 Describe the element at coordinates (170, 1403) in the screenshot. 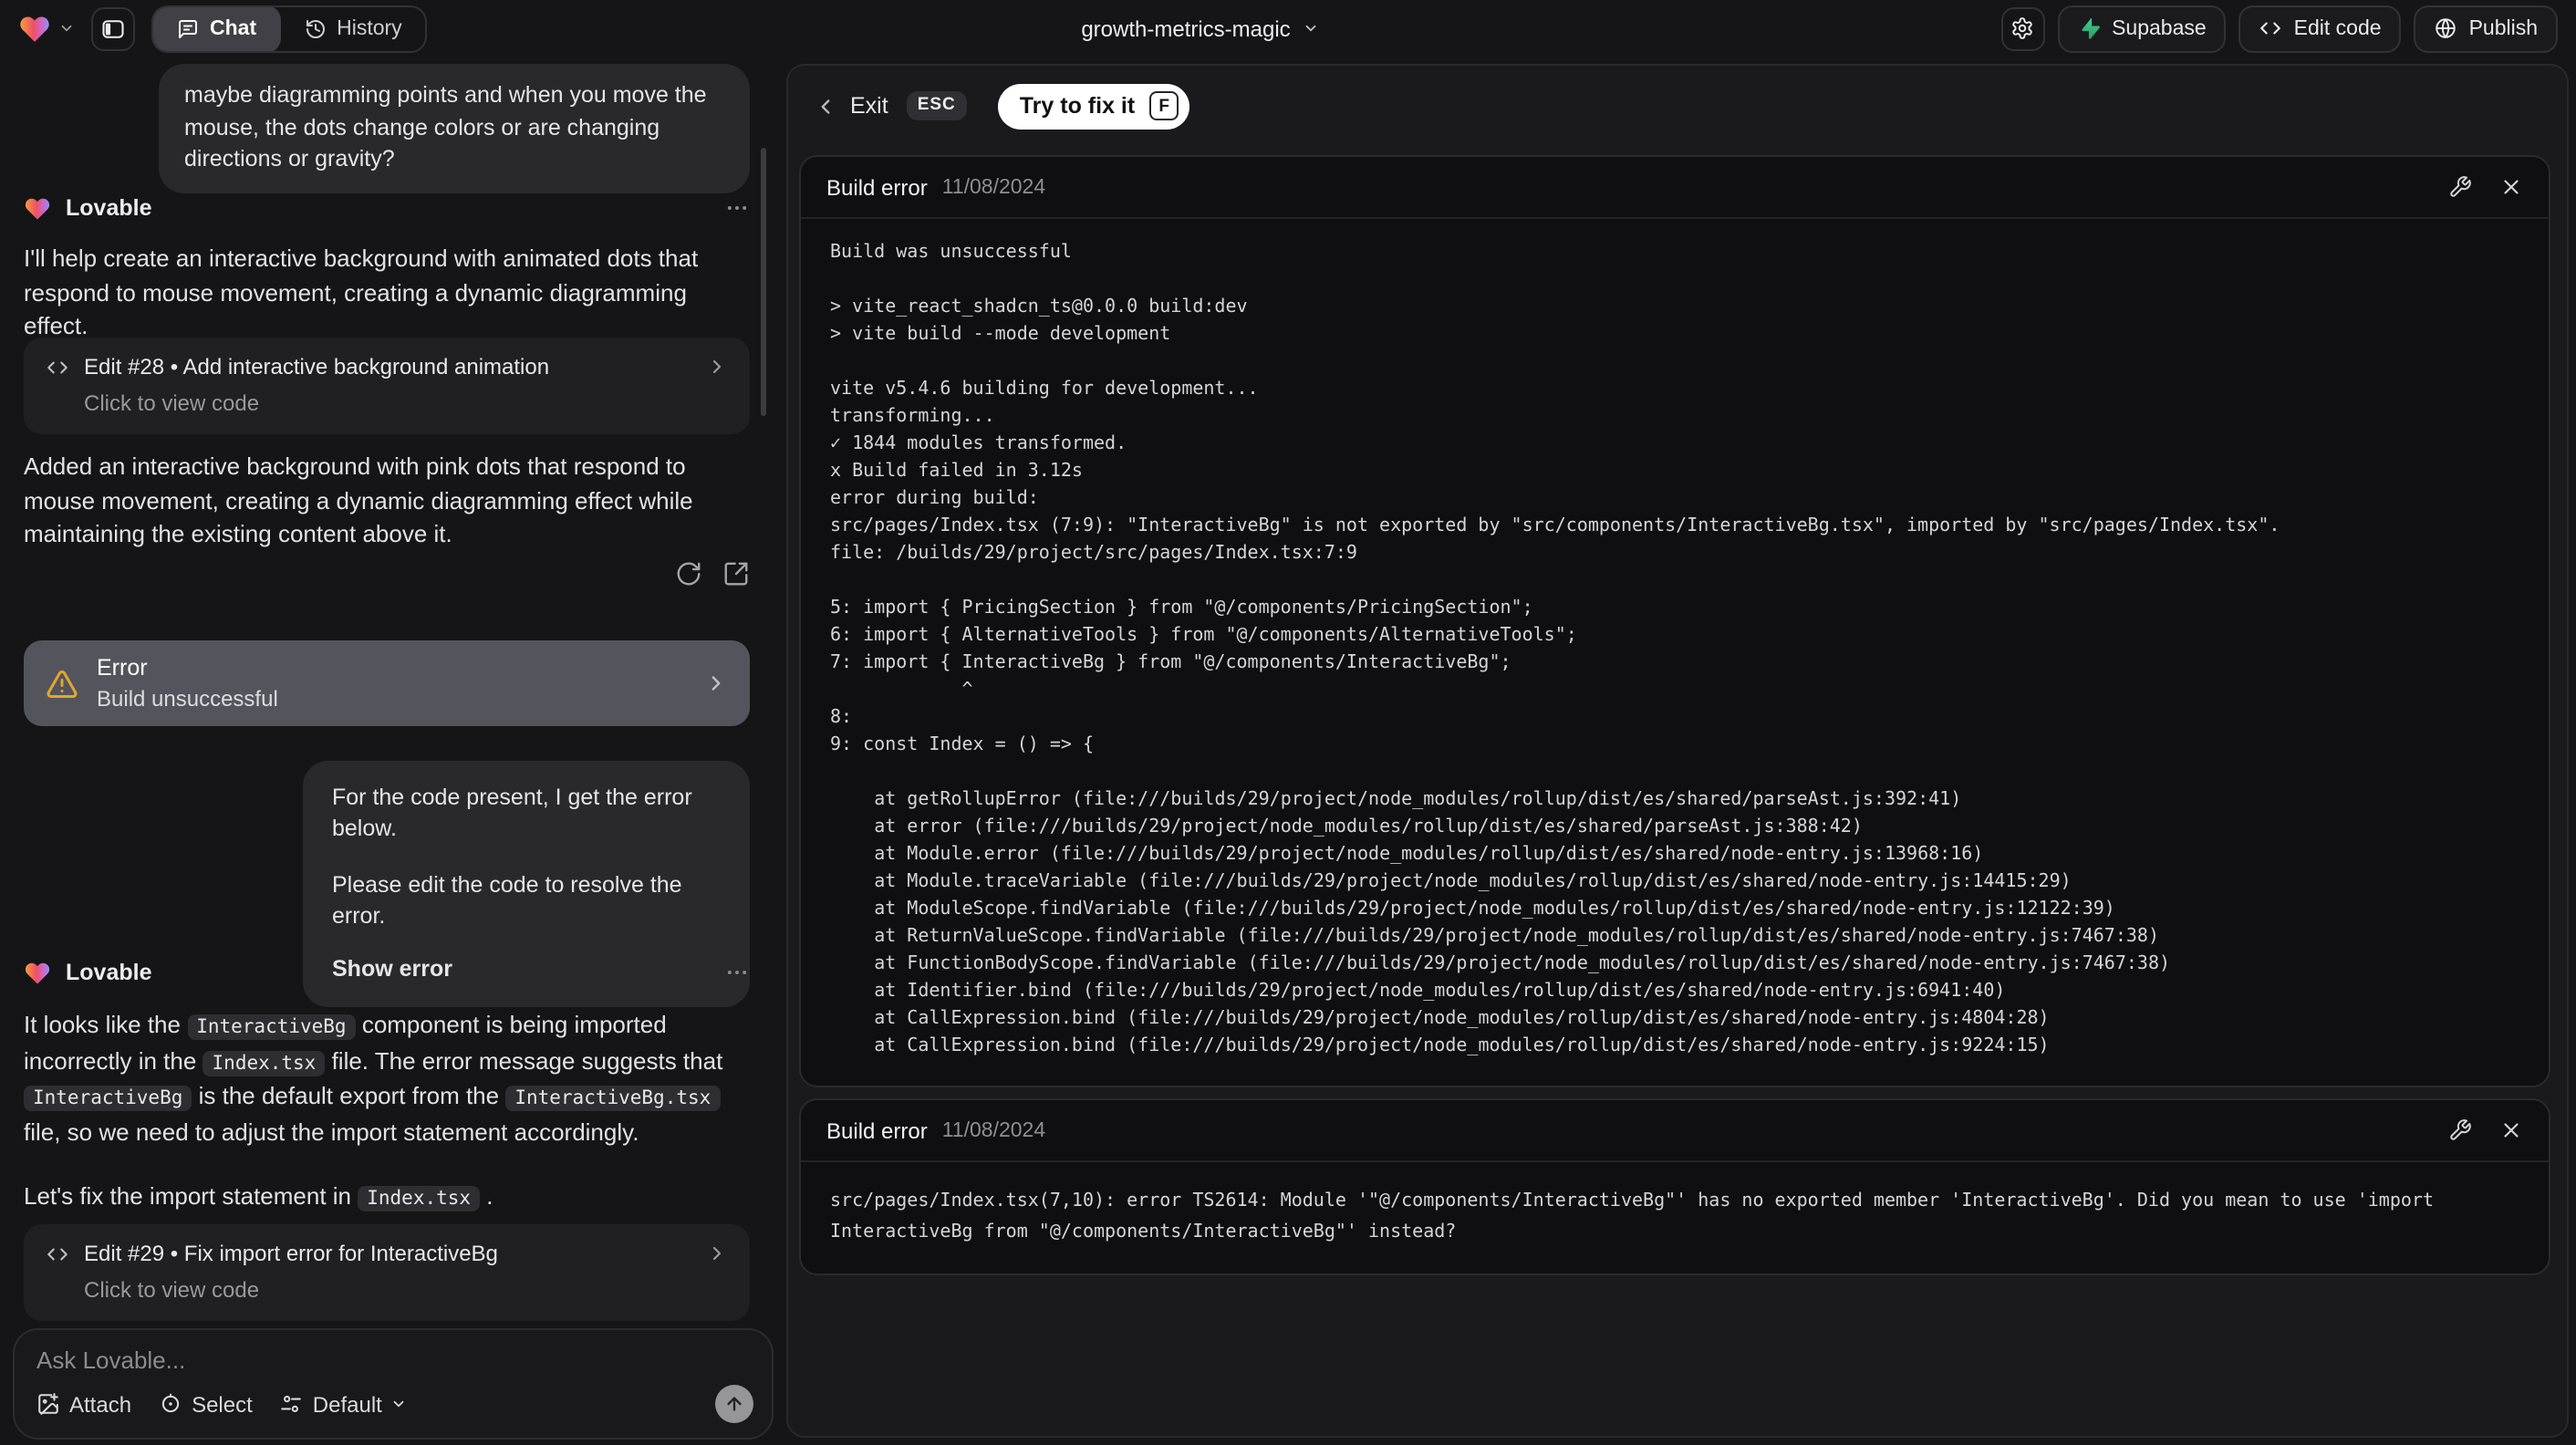

I see `select-target-icon` at that location.